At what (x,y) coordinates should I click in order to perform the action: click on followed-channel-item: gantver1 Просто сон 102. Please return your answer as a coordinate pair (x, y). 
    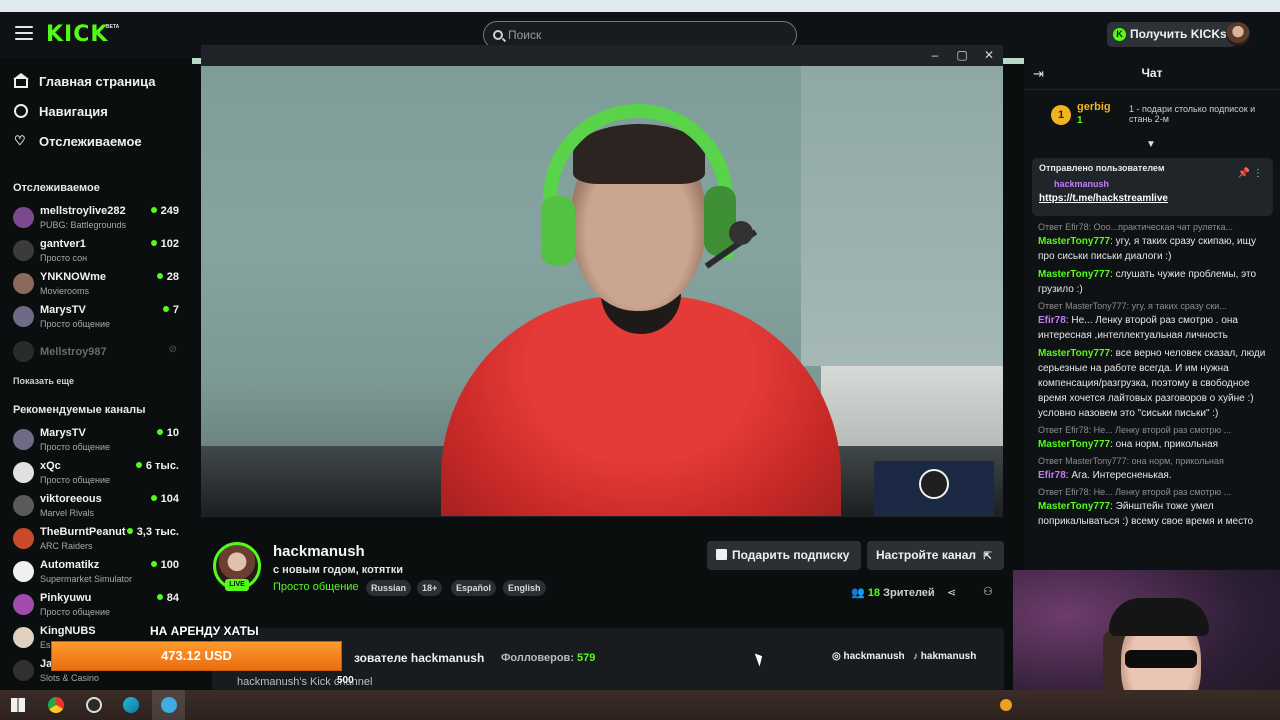
    Looking at the image, I should click on (96, 252).